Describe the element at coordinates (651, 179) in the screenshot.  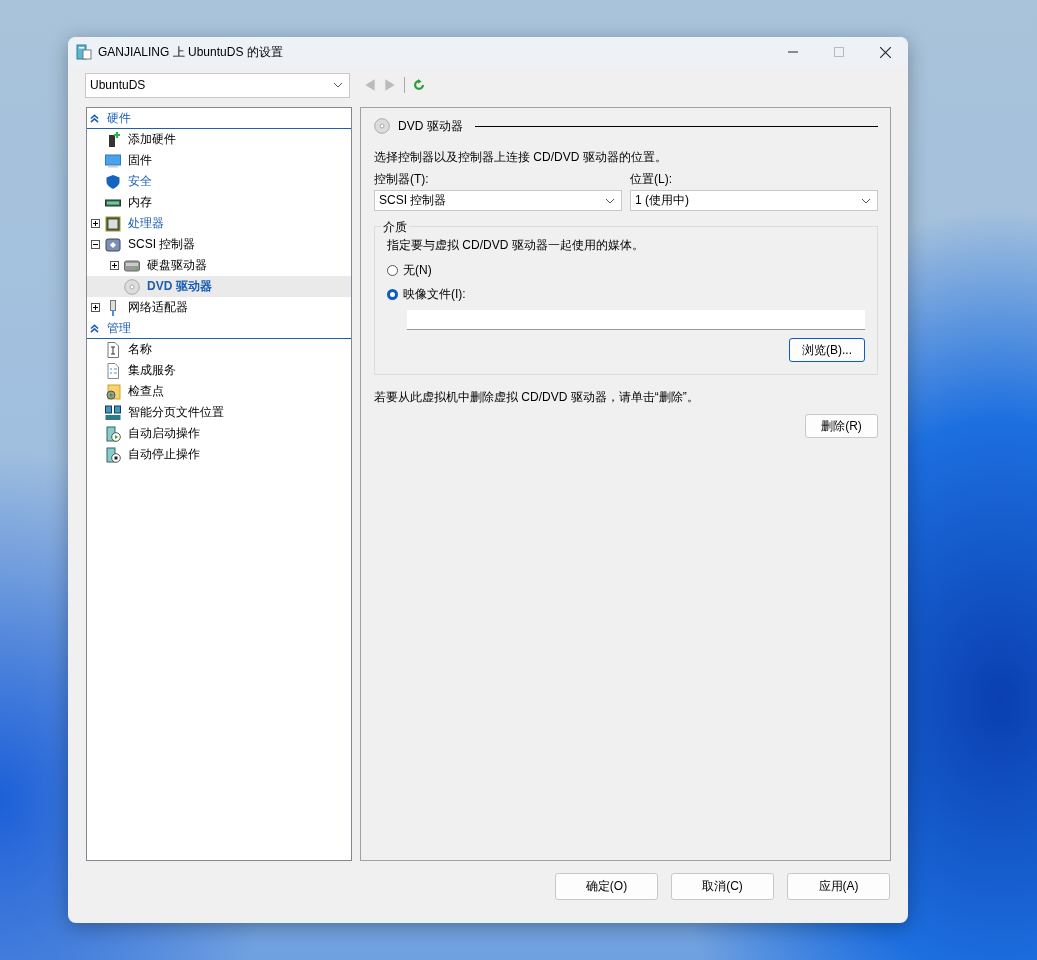
I see `field-label: 位置(L):` at that location.